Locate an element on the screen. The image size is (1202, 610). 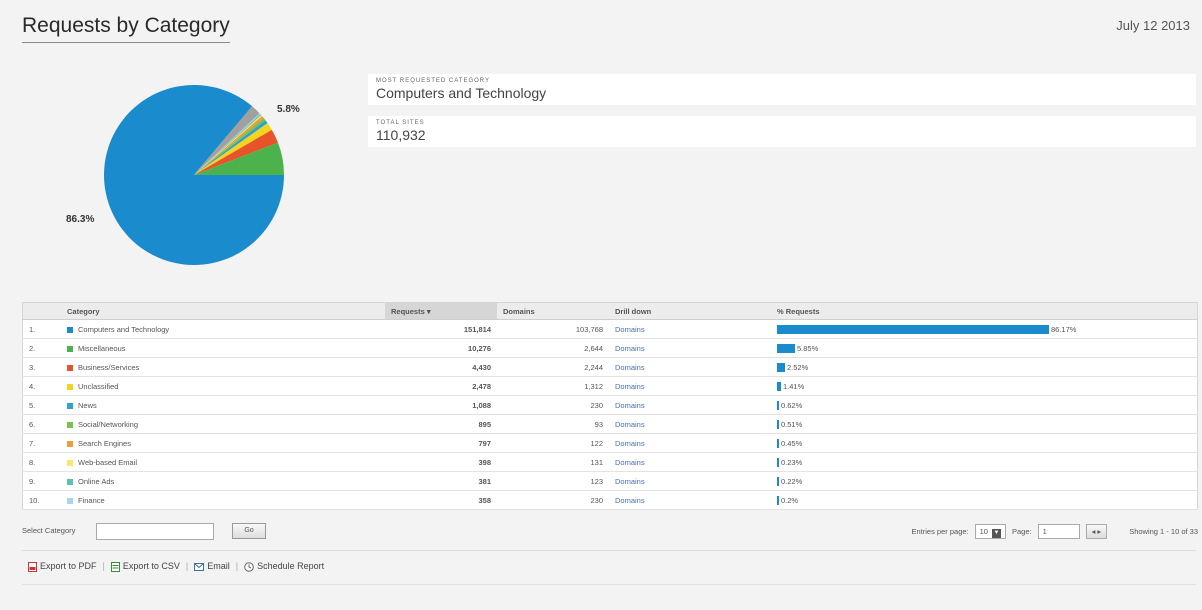
col-pct-requests: % Requests is located at coordinates (984, 311).